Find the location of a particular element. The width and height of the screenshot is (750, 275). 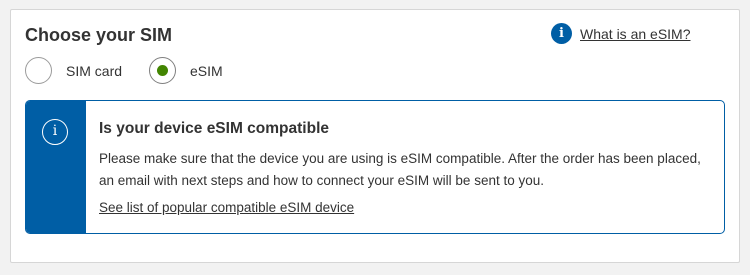

notice-icon-bar: i is located at coordinates (56, 167).